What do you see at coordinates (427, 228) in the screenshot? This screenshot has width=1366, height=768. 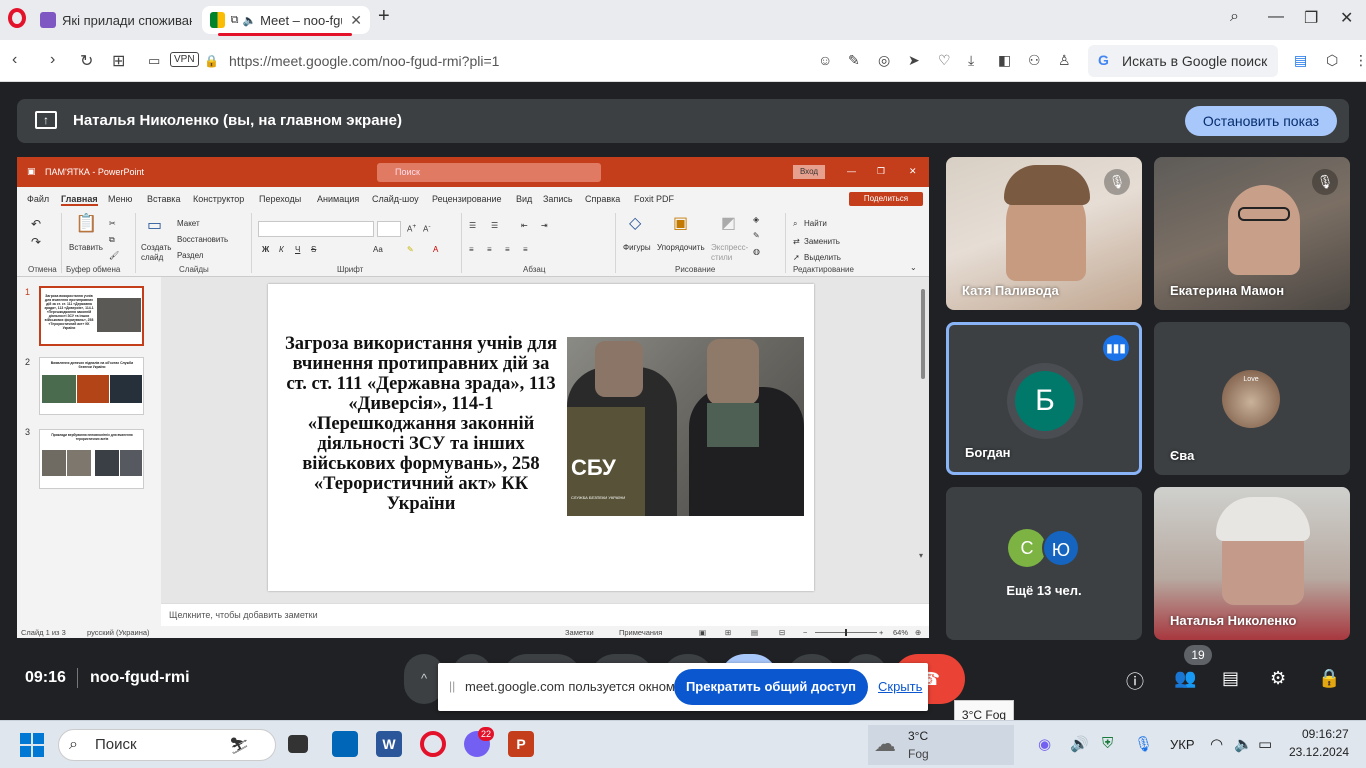 I see `font-shrink-icon: A-` at bounding box center [427, 228].